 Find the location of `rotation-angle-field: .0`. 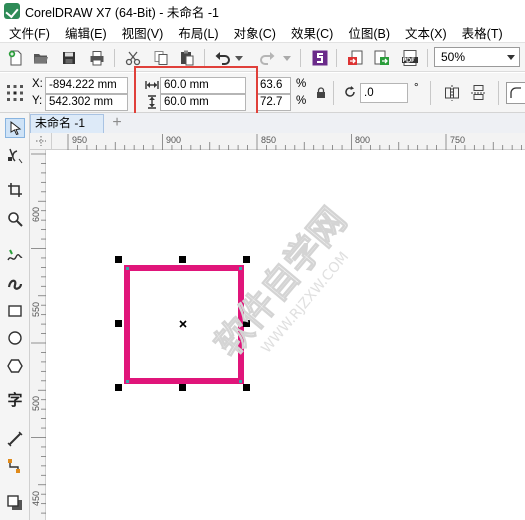

rotation-angle-field: .0 is located at coordinates (384, 93).